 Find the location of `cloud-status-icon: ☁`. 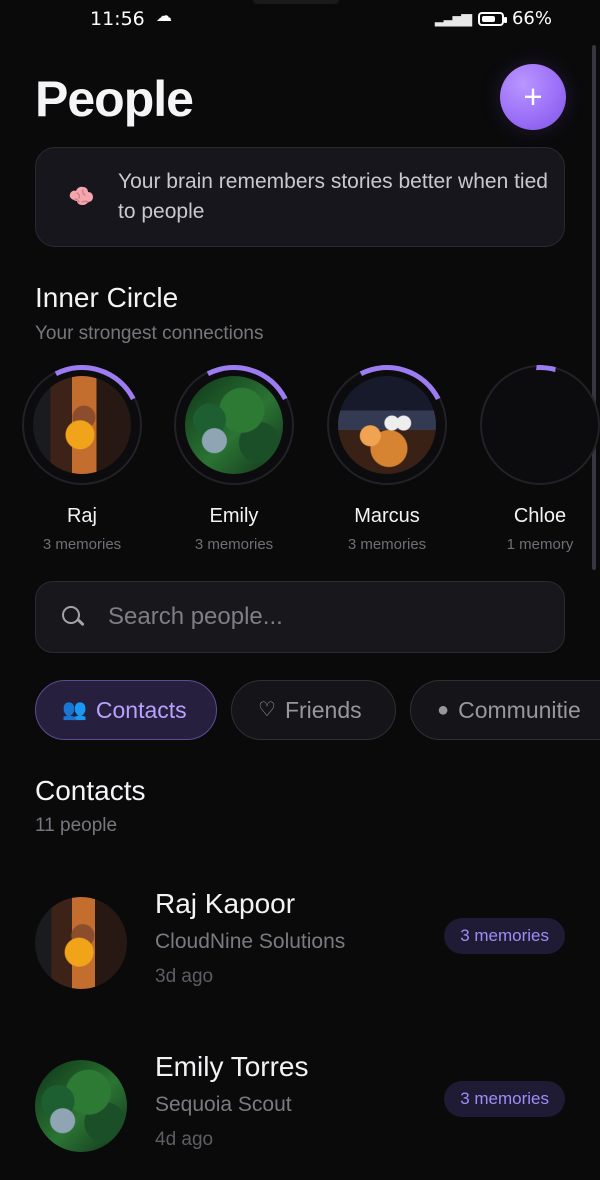

cloud-status-icon: ☁ is located at coordinates (164, 15).